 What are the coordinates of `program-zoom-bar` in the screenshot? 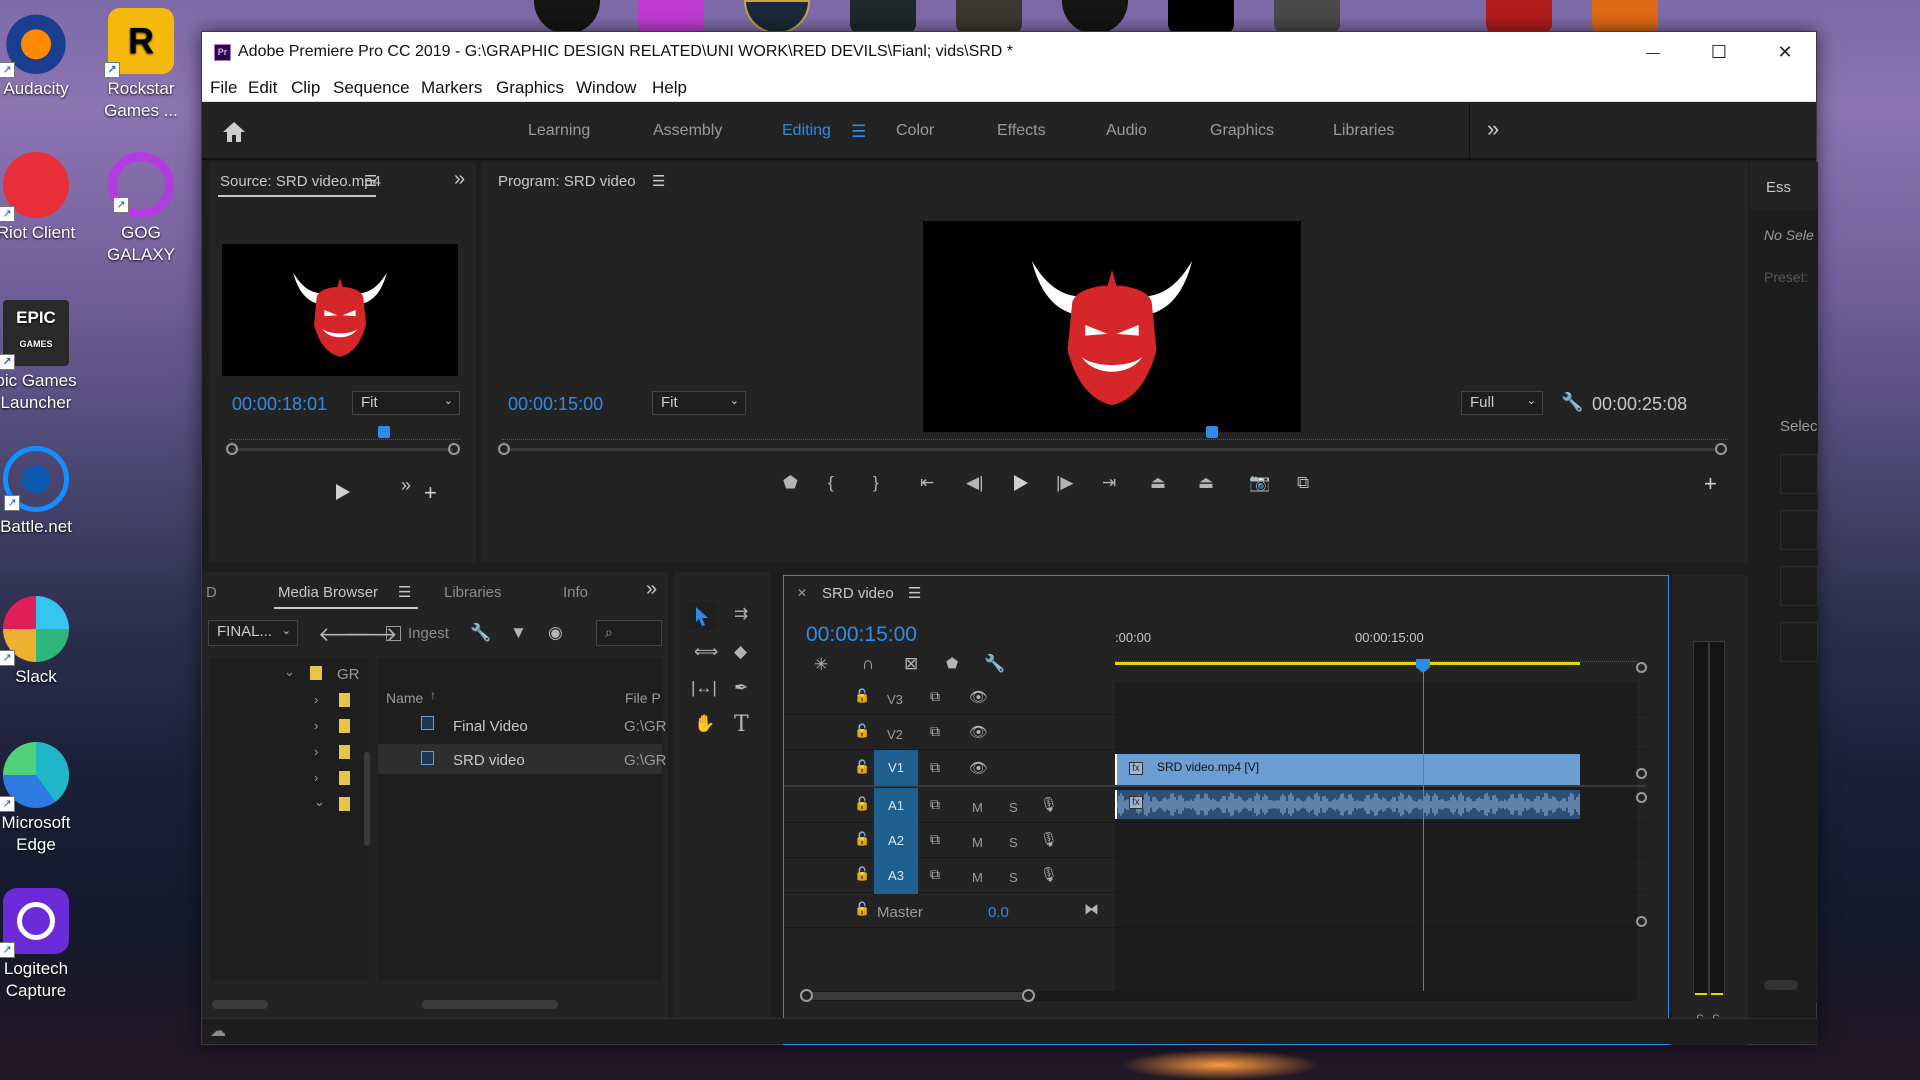 It's located at (1111, 449).